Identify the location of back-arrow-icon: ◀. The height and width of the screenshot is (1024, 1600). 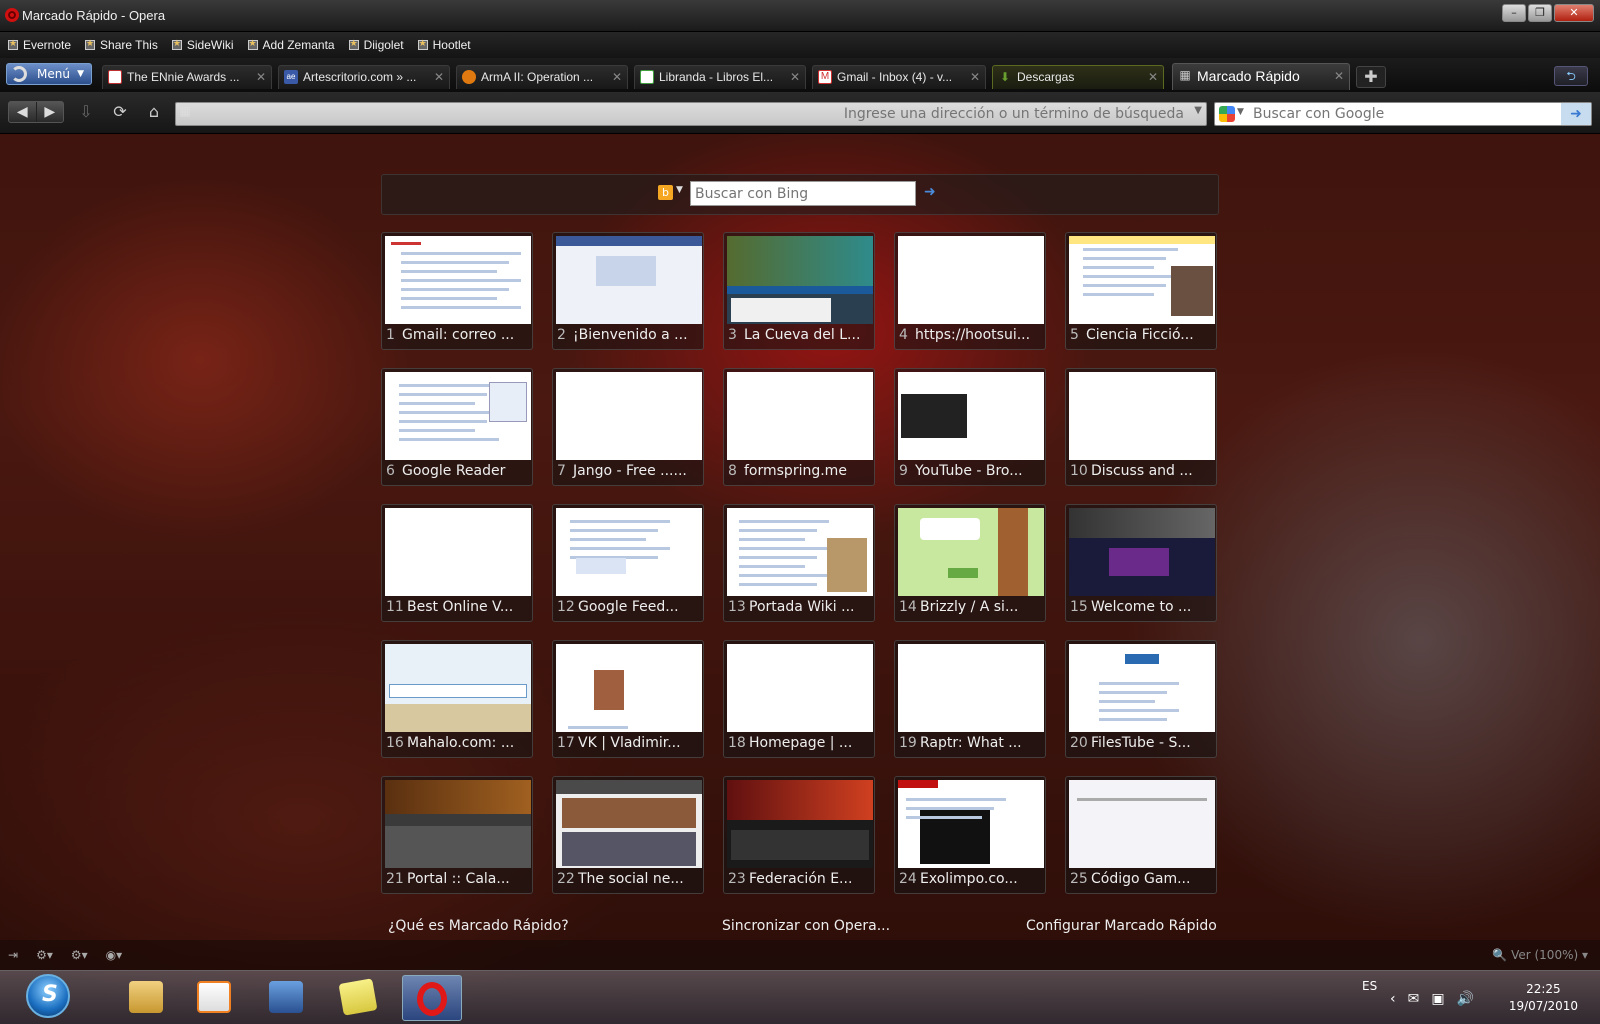
(23, 112).